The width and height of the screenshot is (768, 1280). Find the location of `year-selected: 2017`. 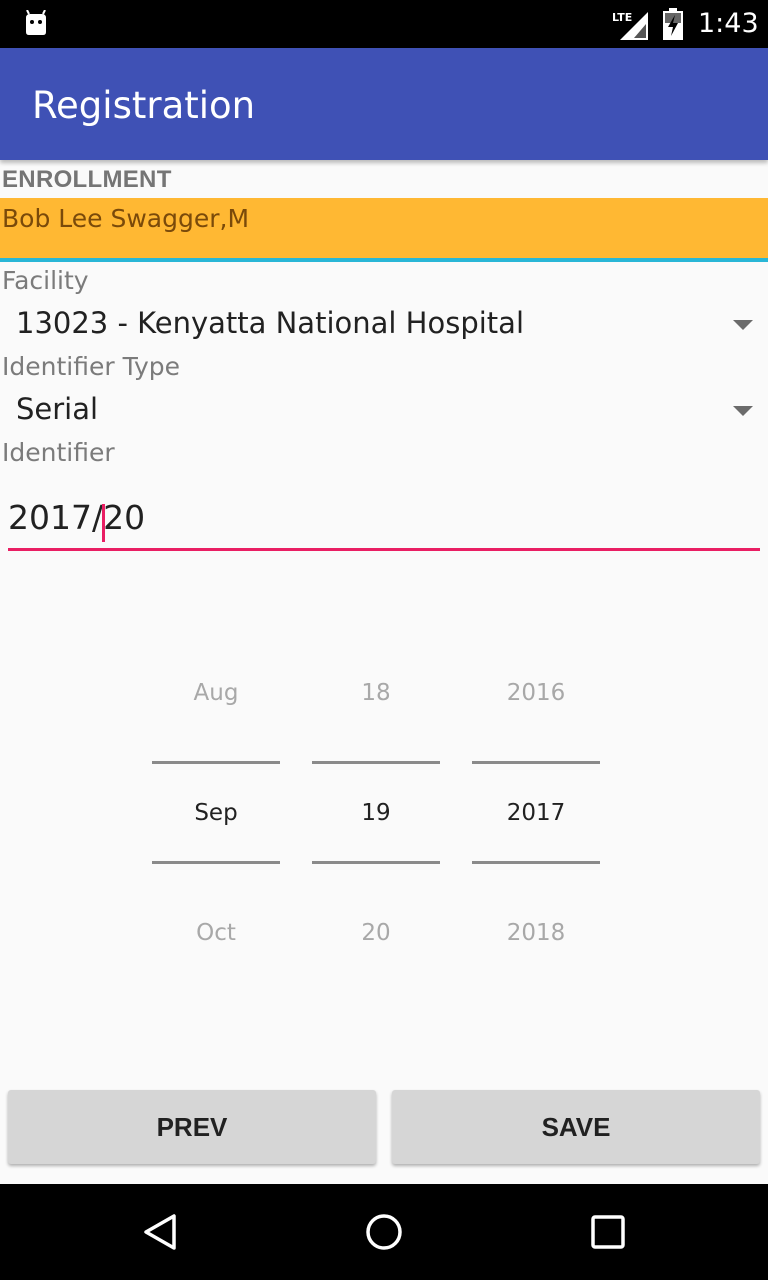

year-selected: 2017 is located at coordinates (536, 813).